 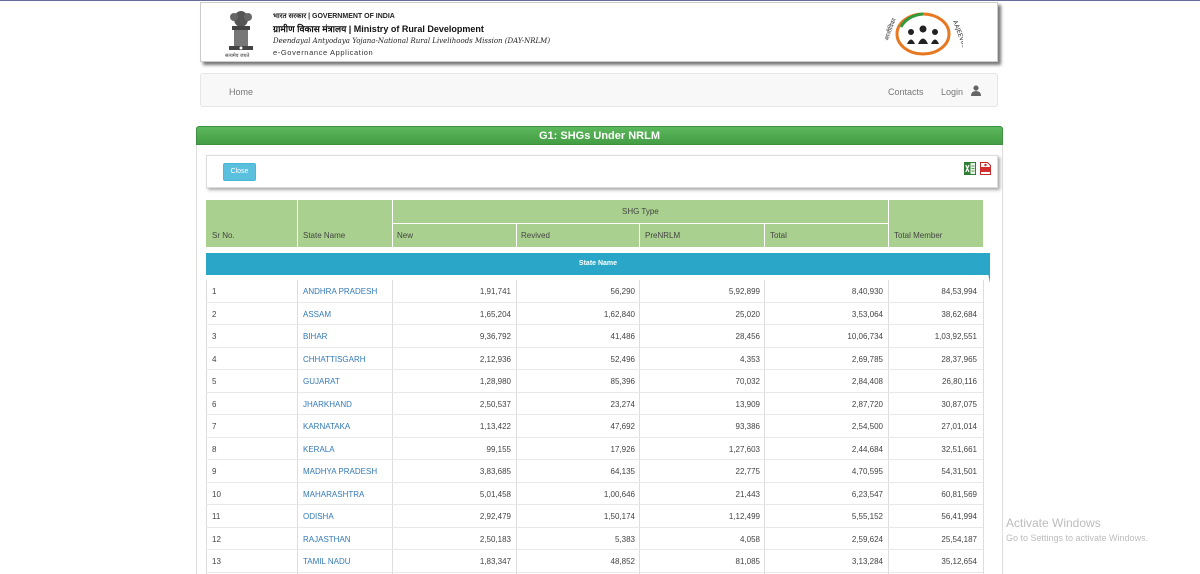 I want to click on cell-total-member: 56,41,994, so click(x=959, y=516).